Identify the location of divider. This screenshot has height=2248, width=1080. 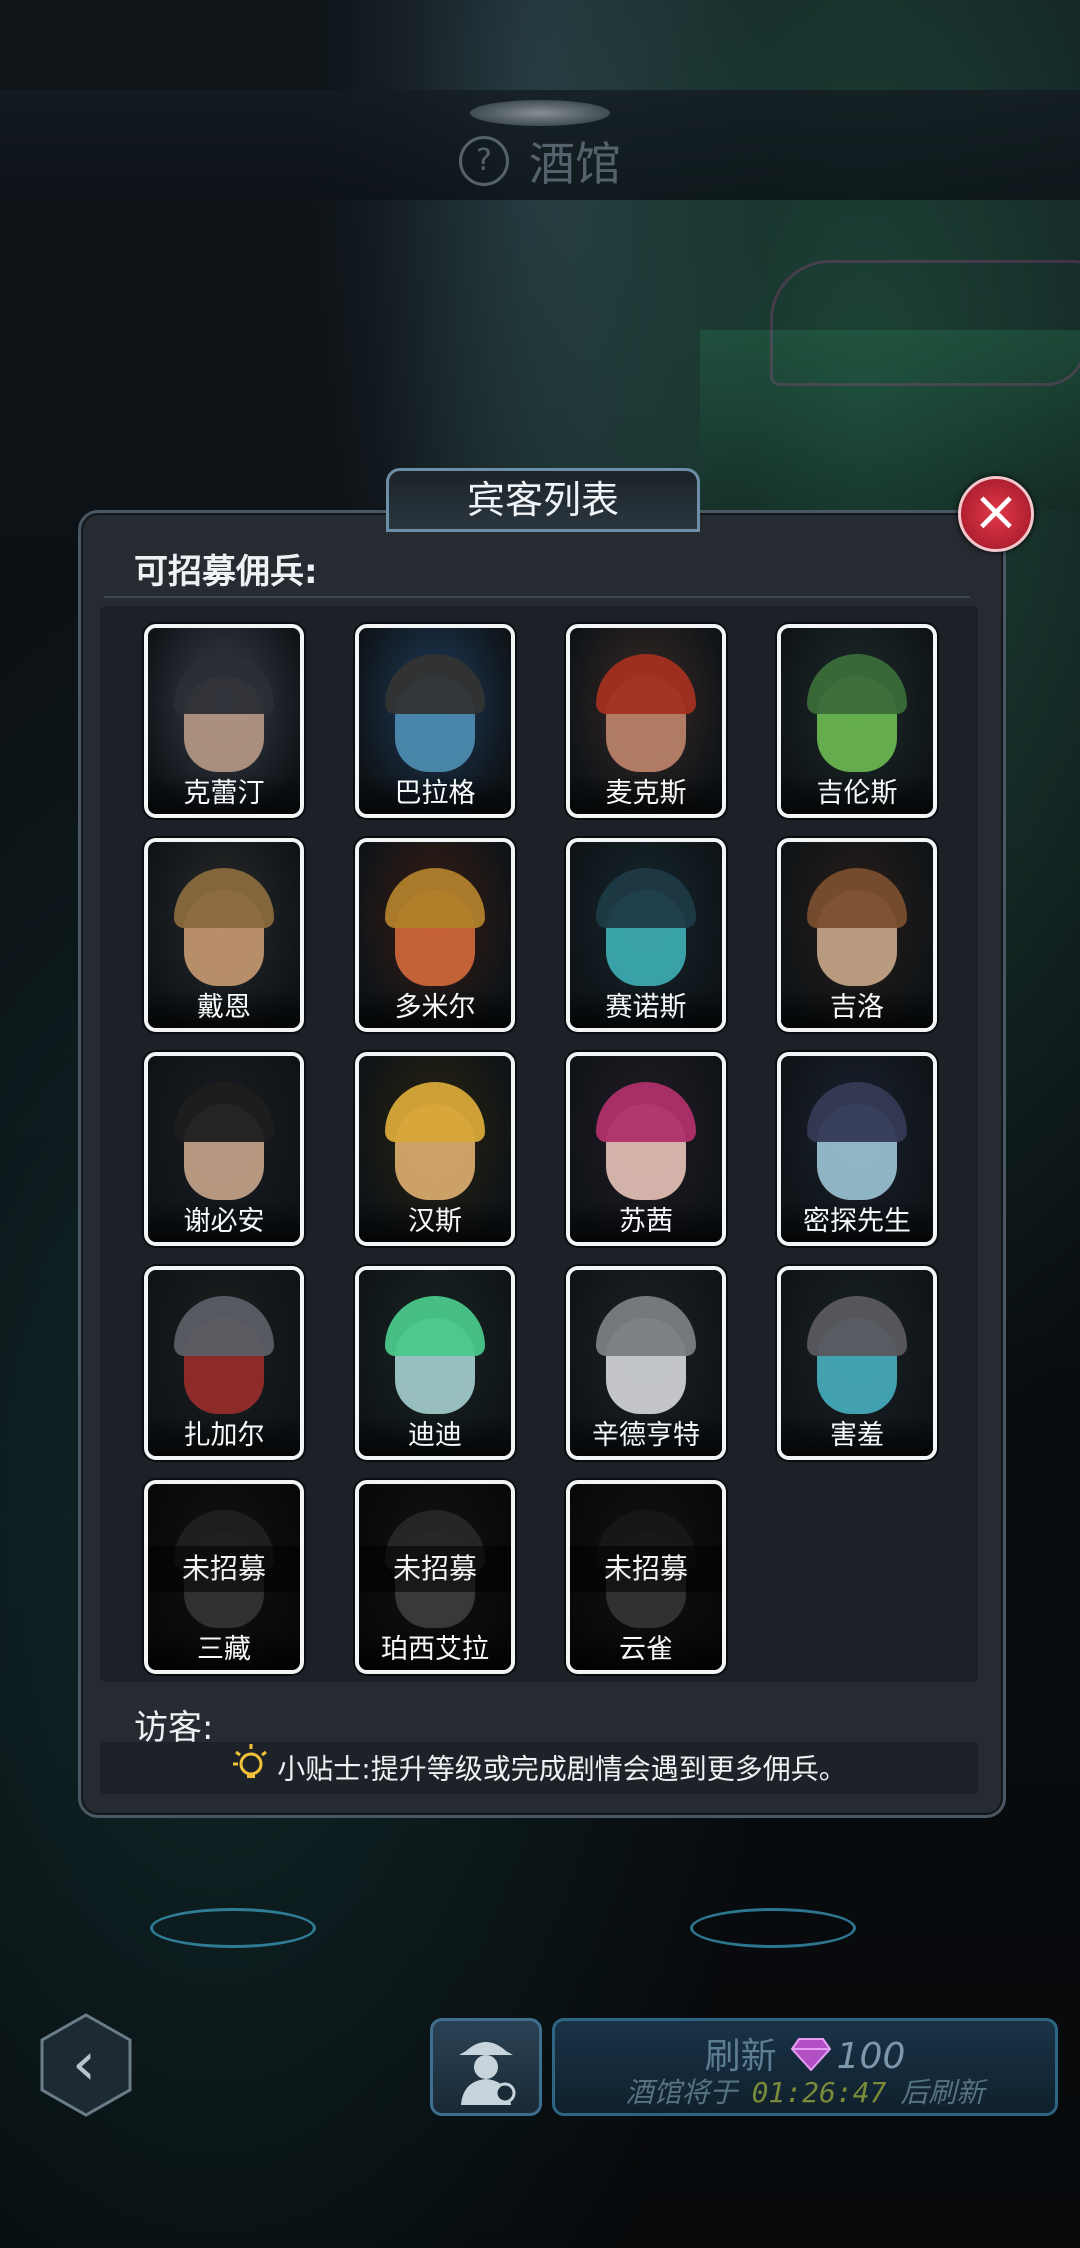
(537, 597).